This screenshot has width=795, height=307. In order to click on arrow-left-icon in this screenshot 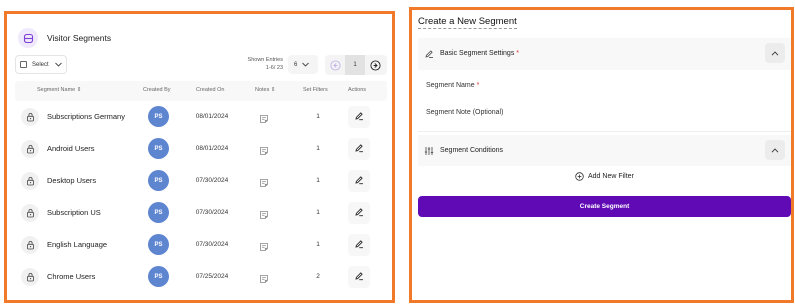, I will do `click(335, 65)`.